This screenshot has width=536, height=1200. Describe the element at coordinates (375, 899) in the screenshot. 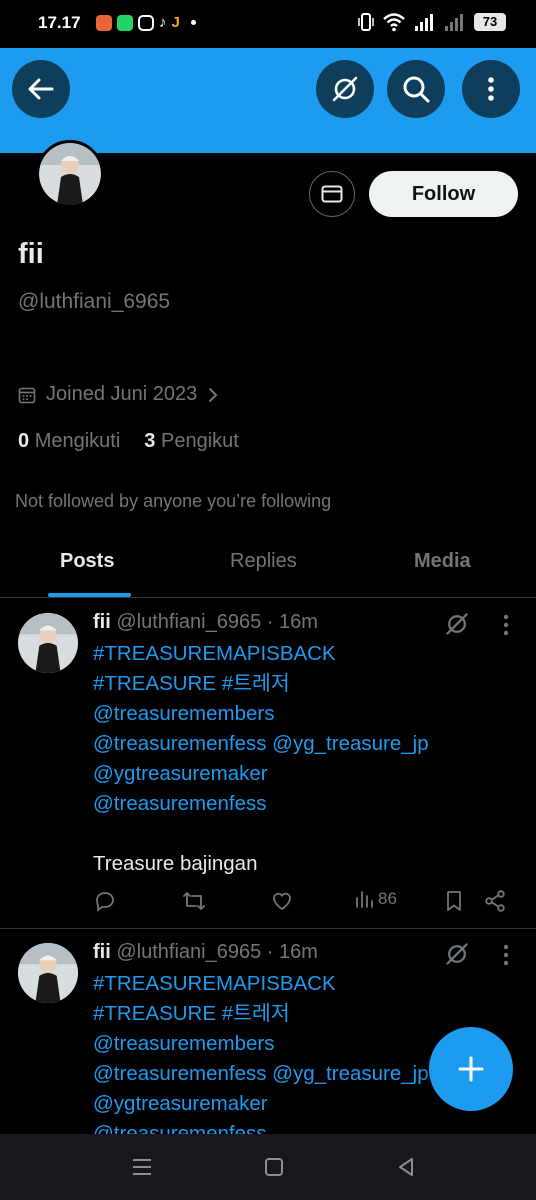

I see `views-button: 86` at that location.